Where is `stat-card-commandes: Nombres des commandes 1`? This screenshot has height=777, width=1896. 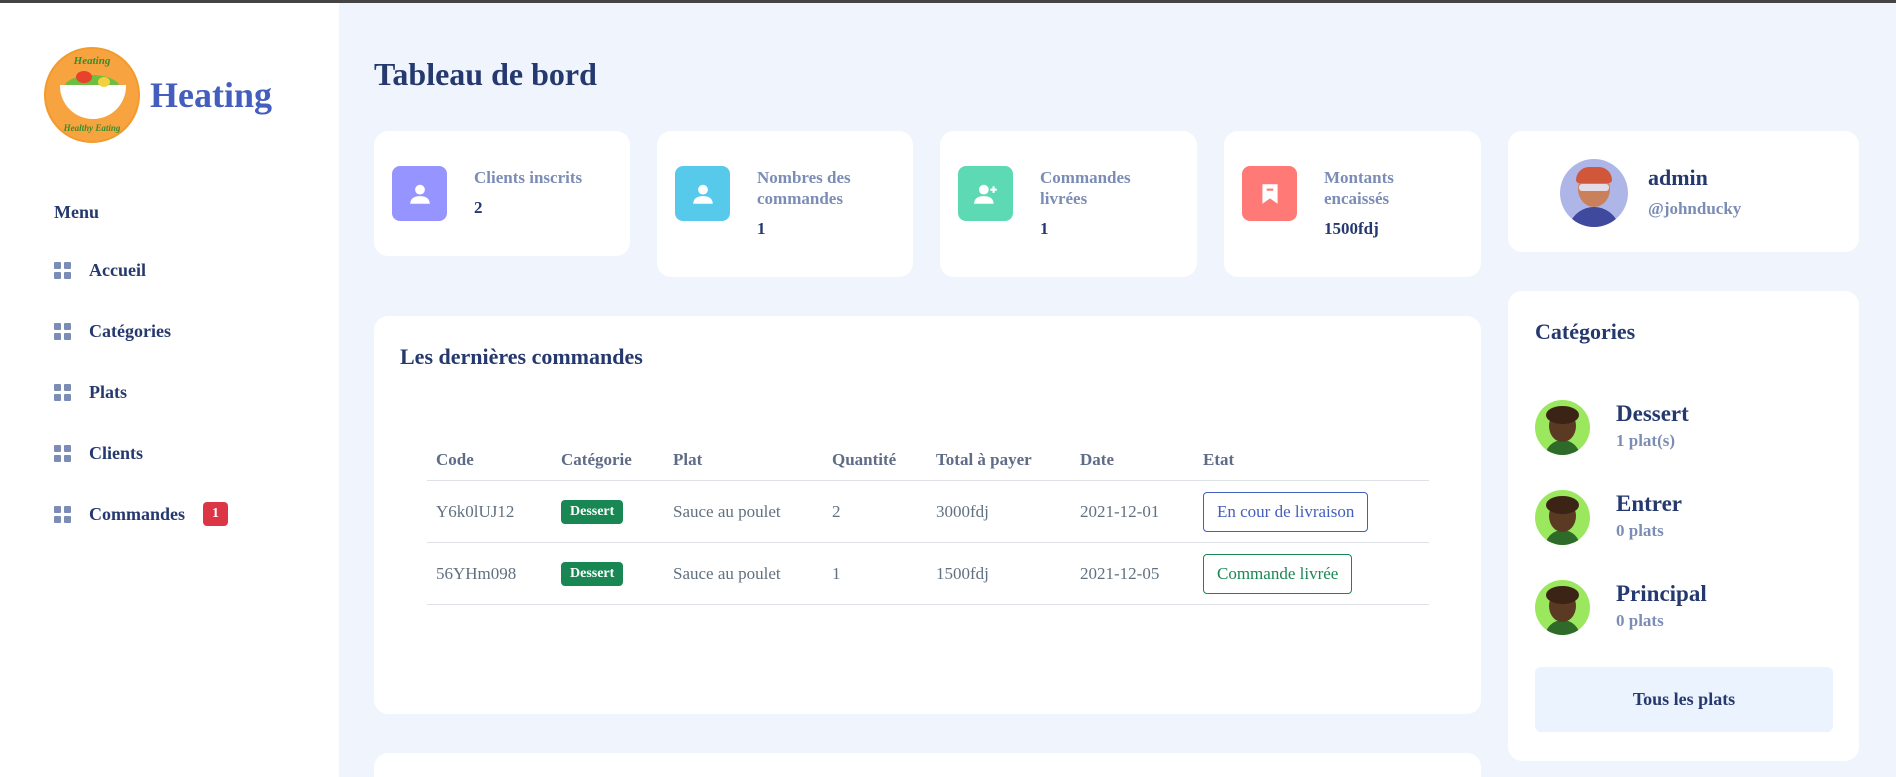 stat-card-commandes: Nombres des commandes 1 is located at coordinates (785, 204).